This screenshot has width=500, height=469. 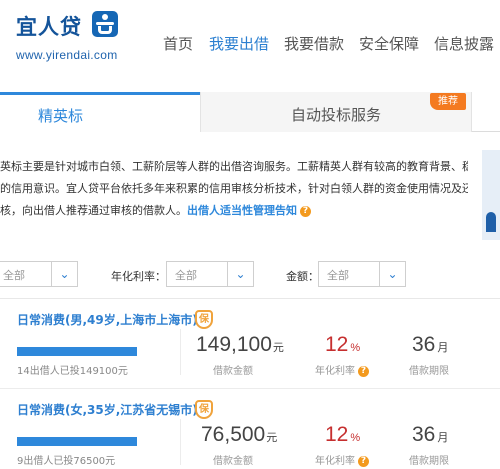 I want to click on logo-legs-shape, so click(x=105, y=30).